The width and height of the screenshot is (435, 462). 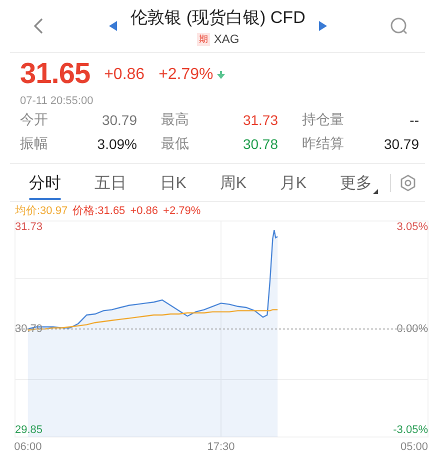 I want to click on last-price: 31.65, so click(x=55, y=74).